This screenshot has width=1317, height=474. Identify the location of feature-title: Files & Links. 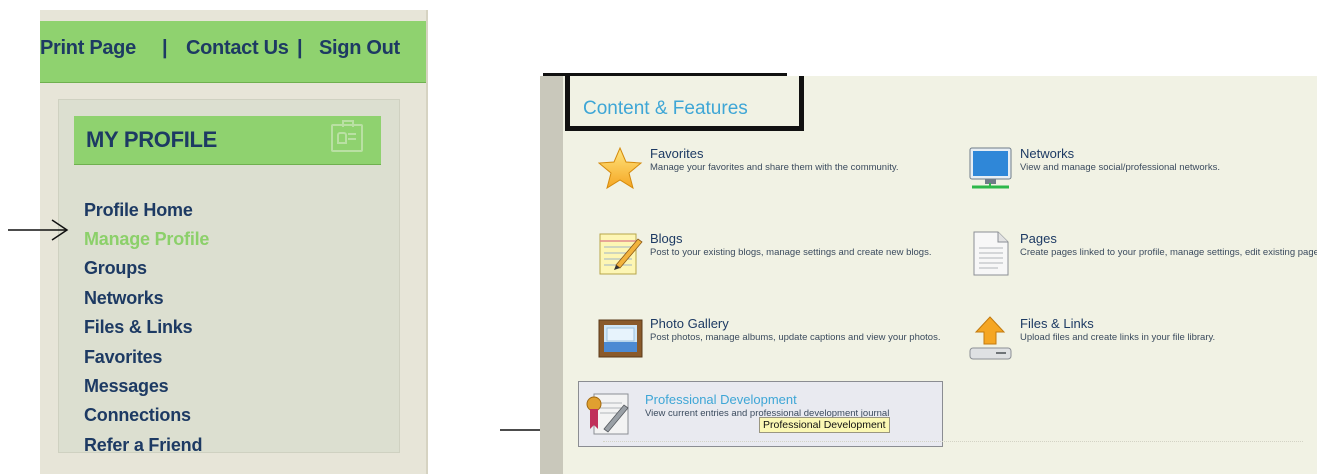
(1057, 323).